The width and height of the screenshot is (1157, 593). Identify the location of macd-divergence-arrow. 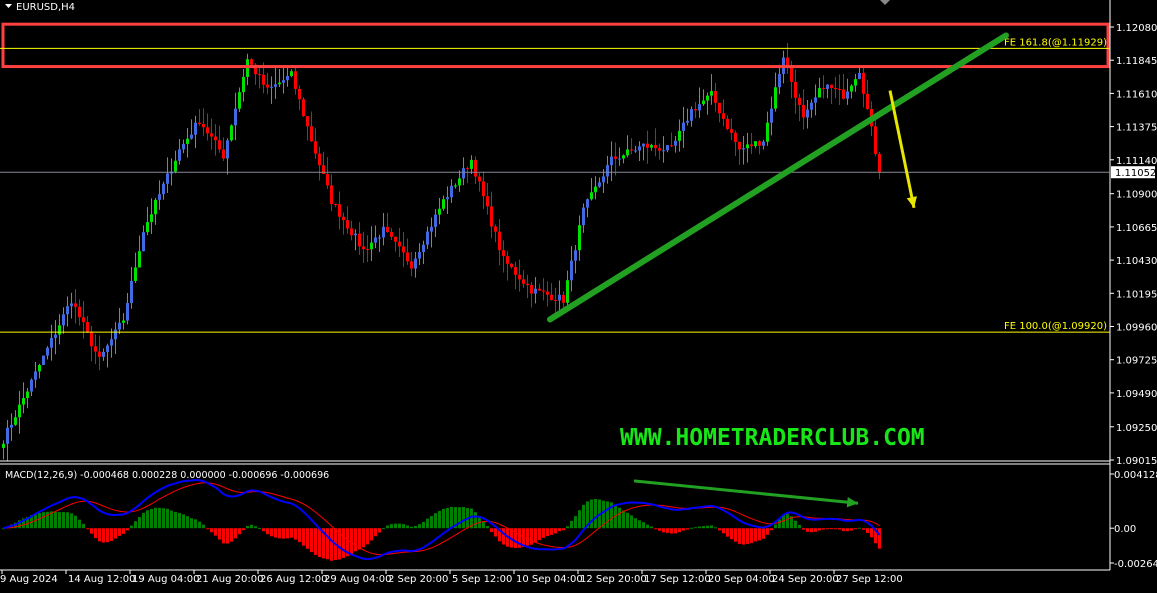
(746, 492).